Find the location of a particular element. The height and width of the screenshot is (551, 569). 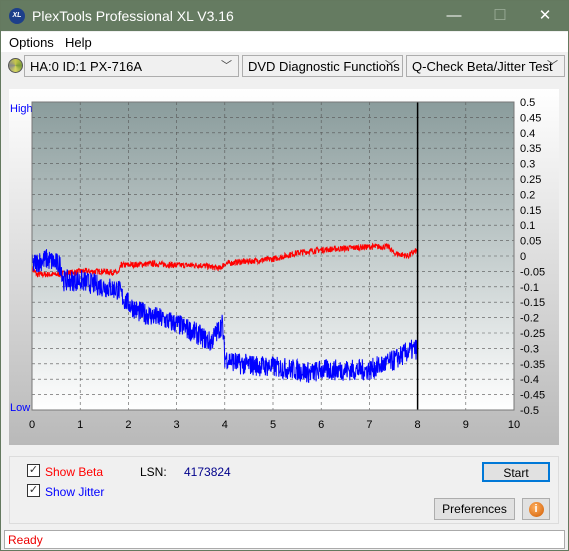

info-icon: i is located at coordinates (536, 509).